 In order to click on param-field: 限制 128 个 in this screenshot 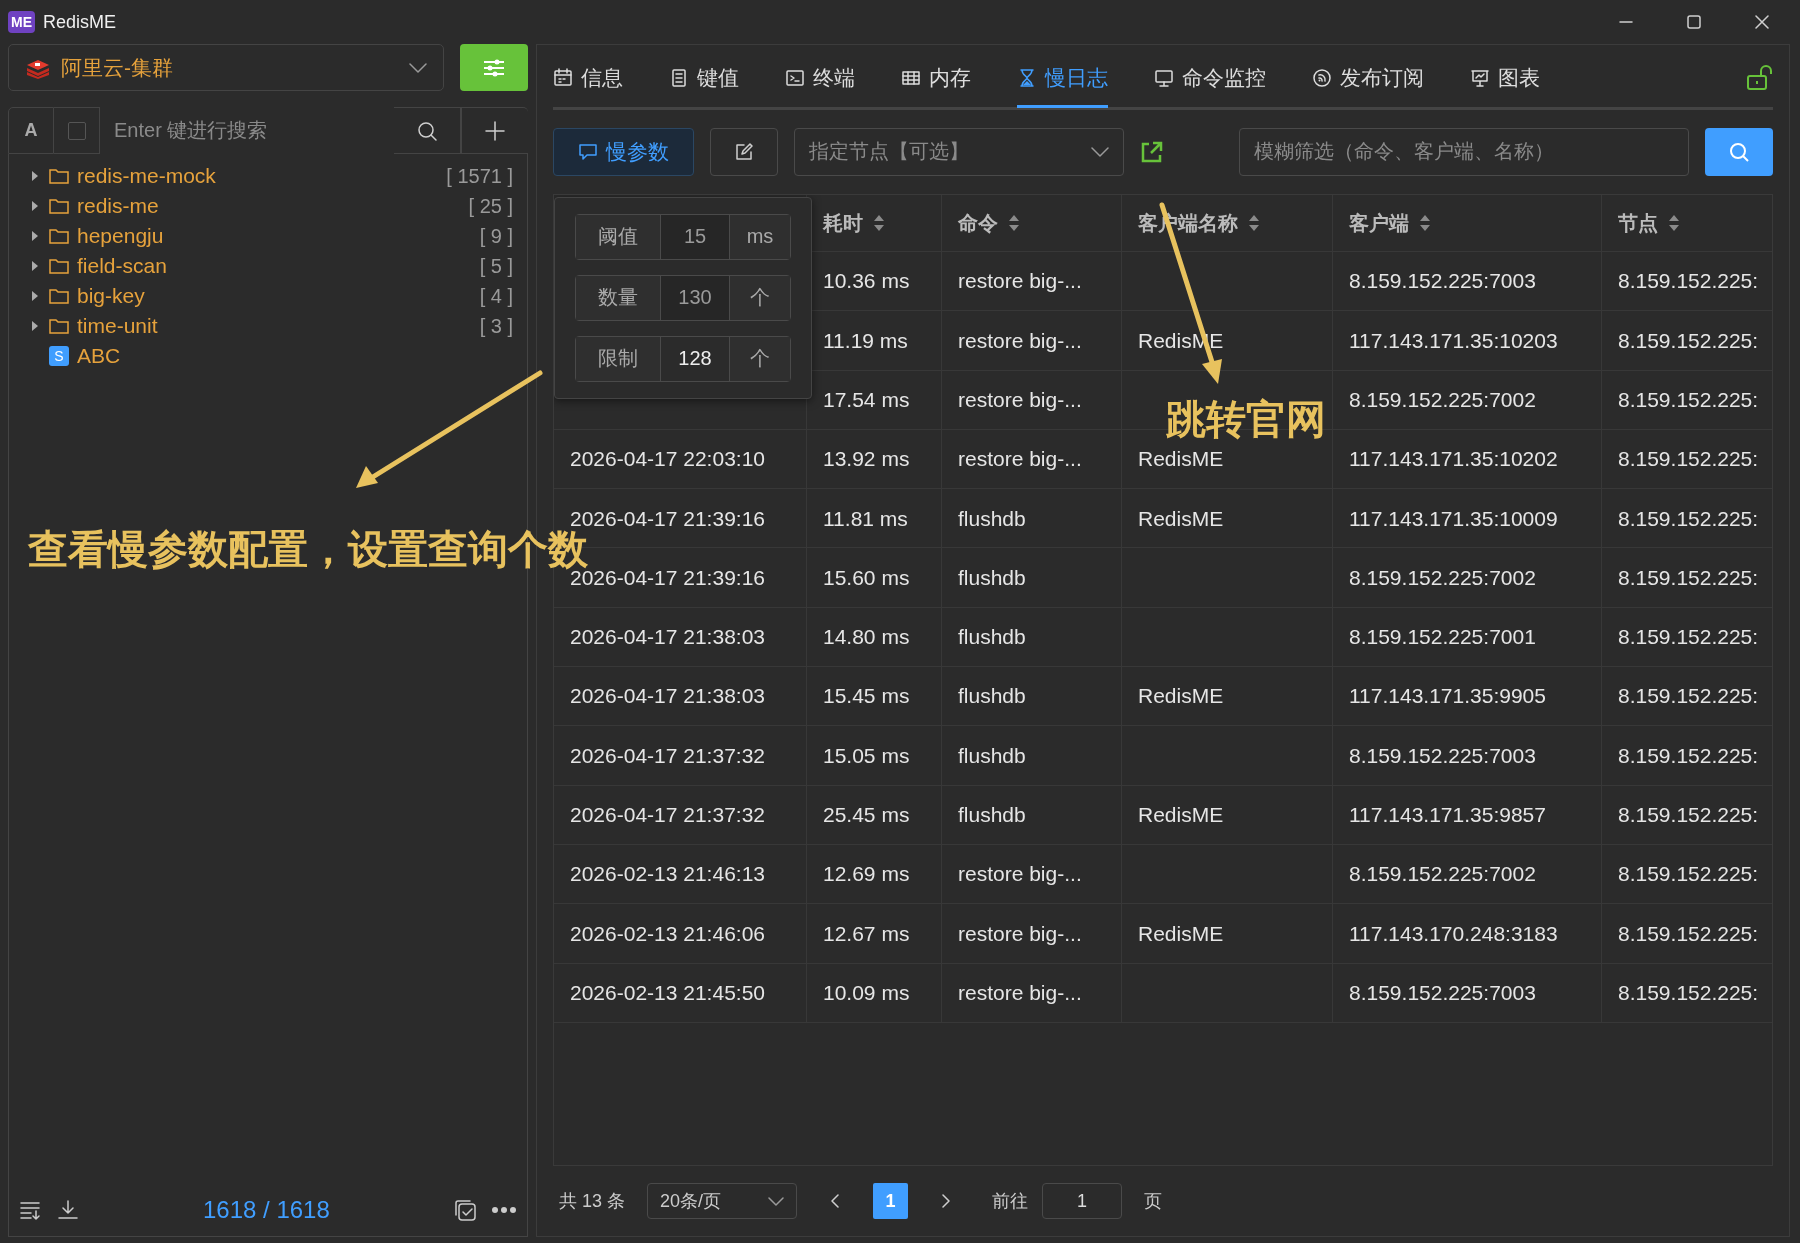, I will do `click(683, 358)`.